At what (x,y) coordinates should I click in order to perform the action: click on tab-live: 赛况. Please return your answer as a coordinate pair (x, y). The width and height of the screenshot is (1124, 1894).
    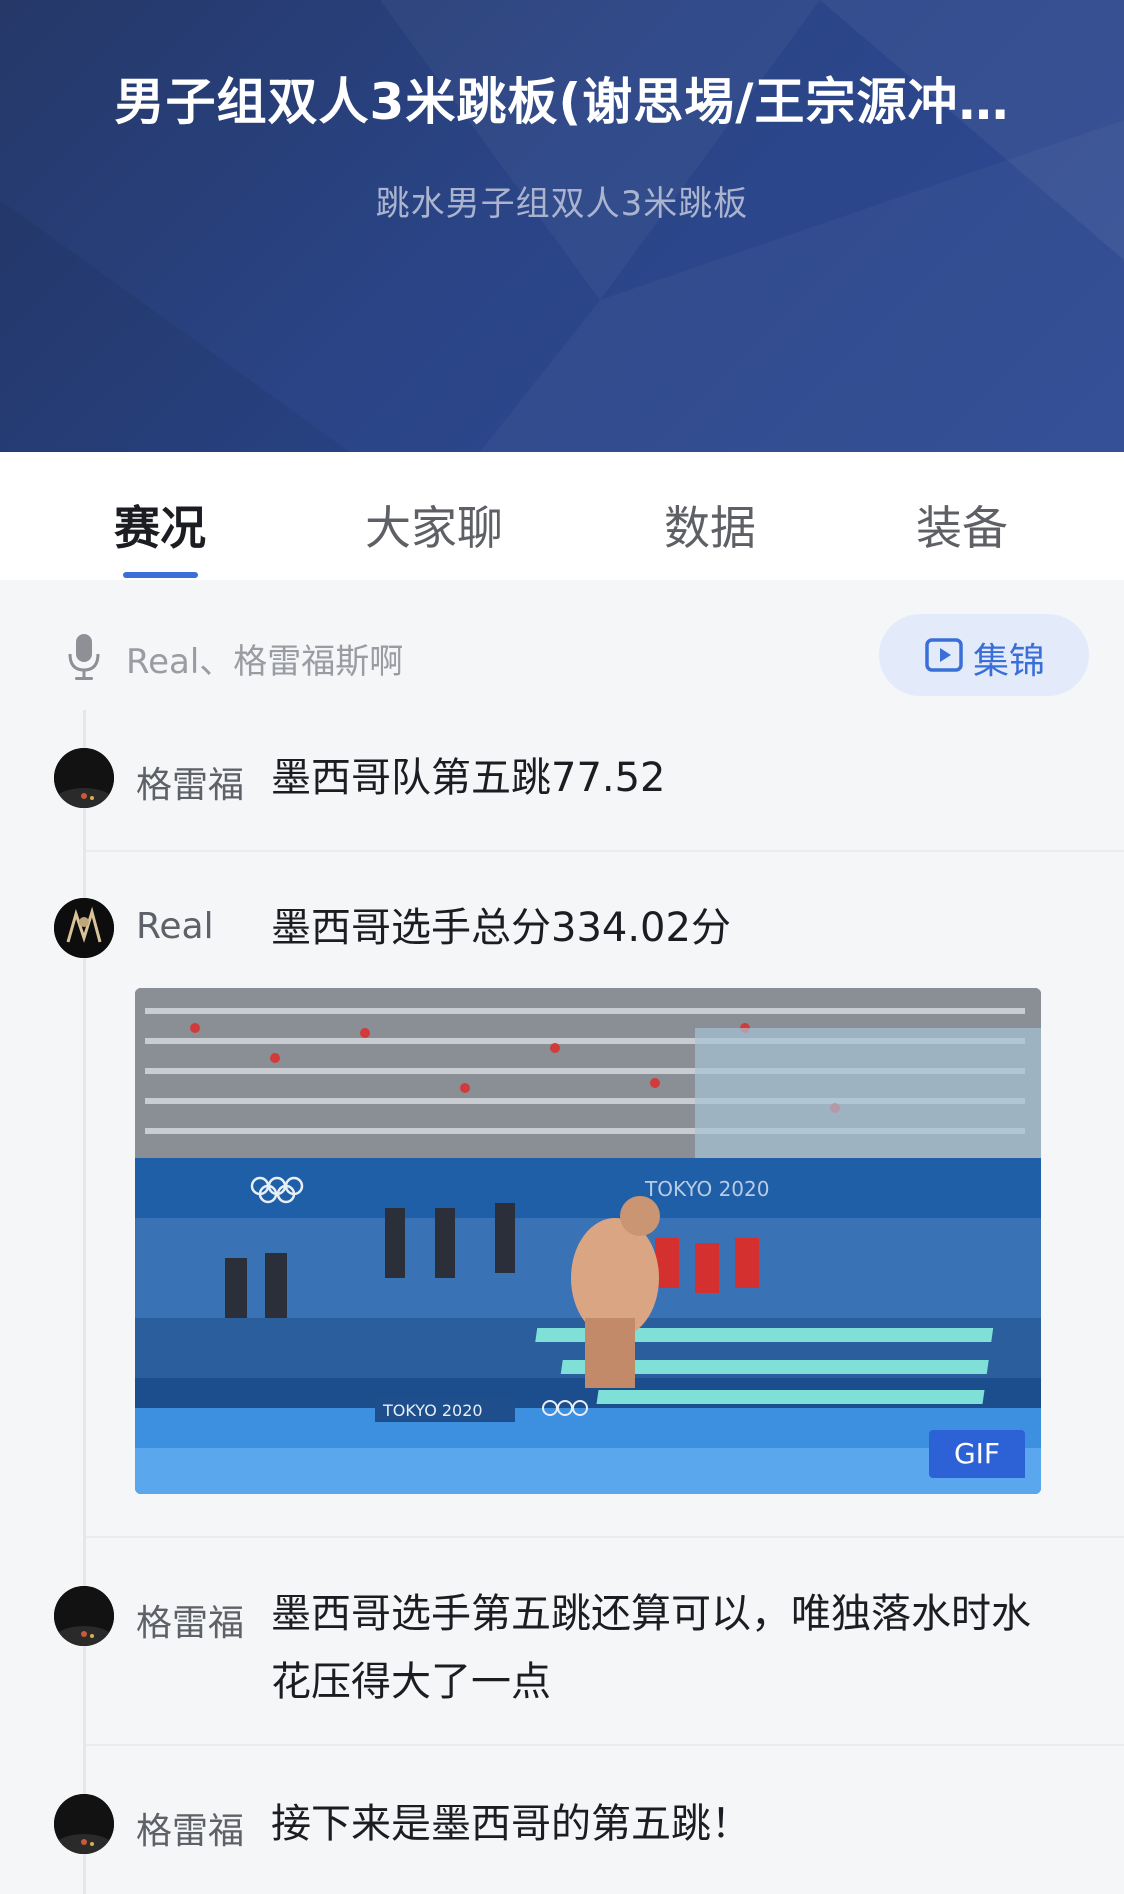
    Looking at the image, I should click on (160, 525).